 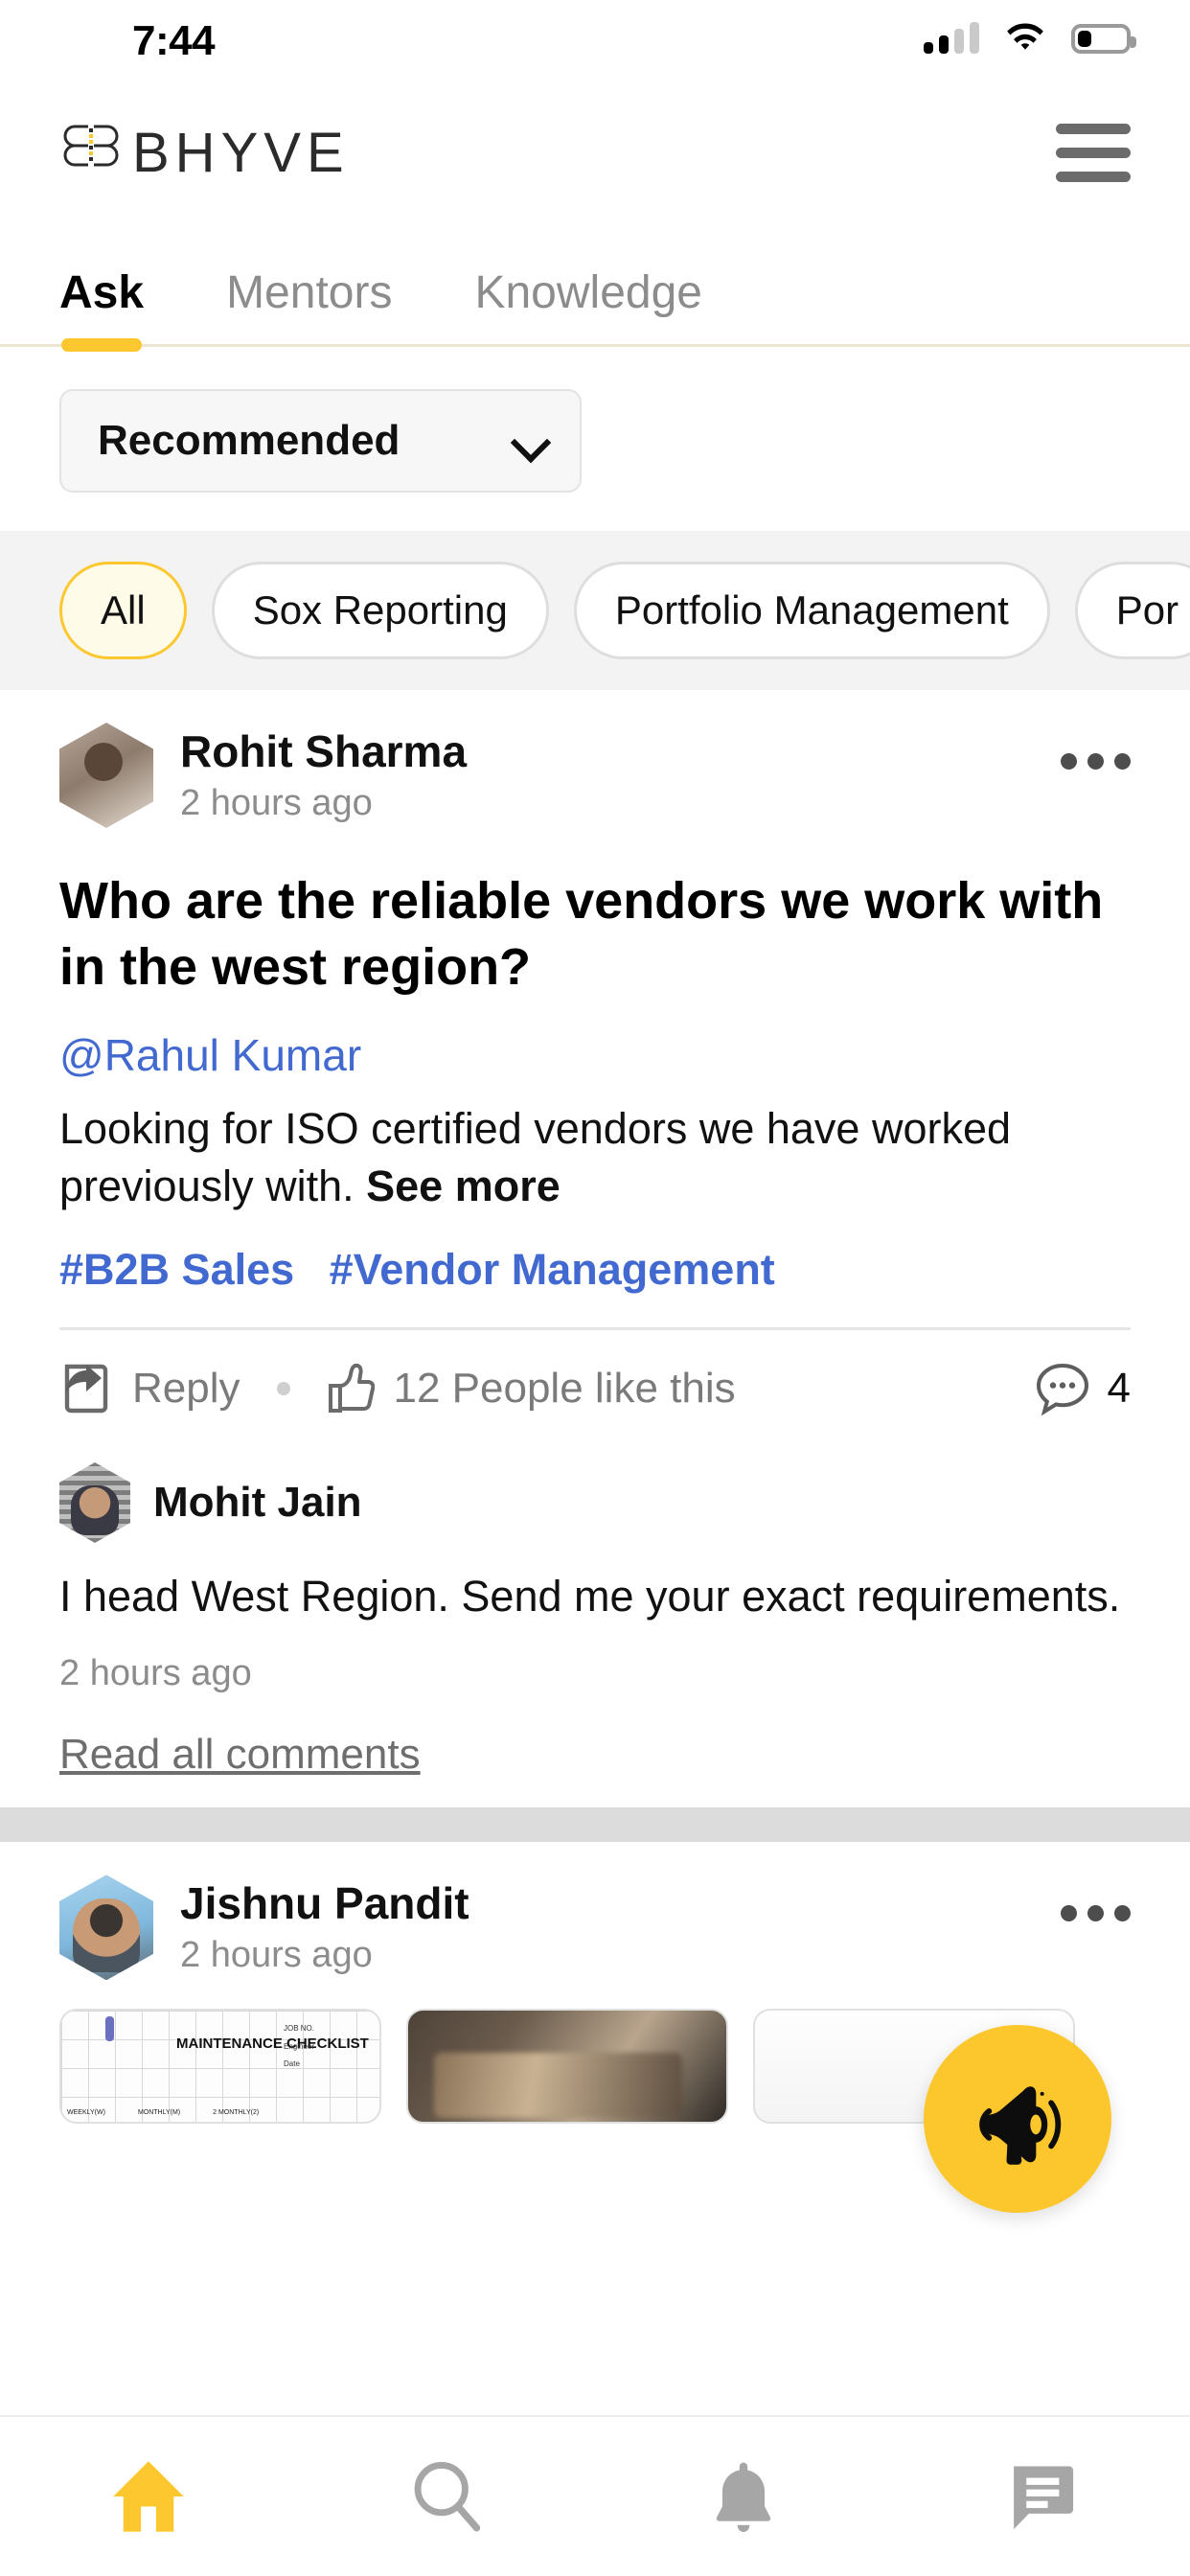 I want to click on hamburger-menu-icon, so click(x=1094, y=152).